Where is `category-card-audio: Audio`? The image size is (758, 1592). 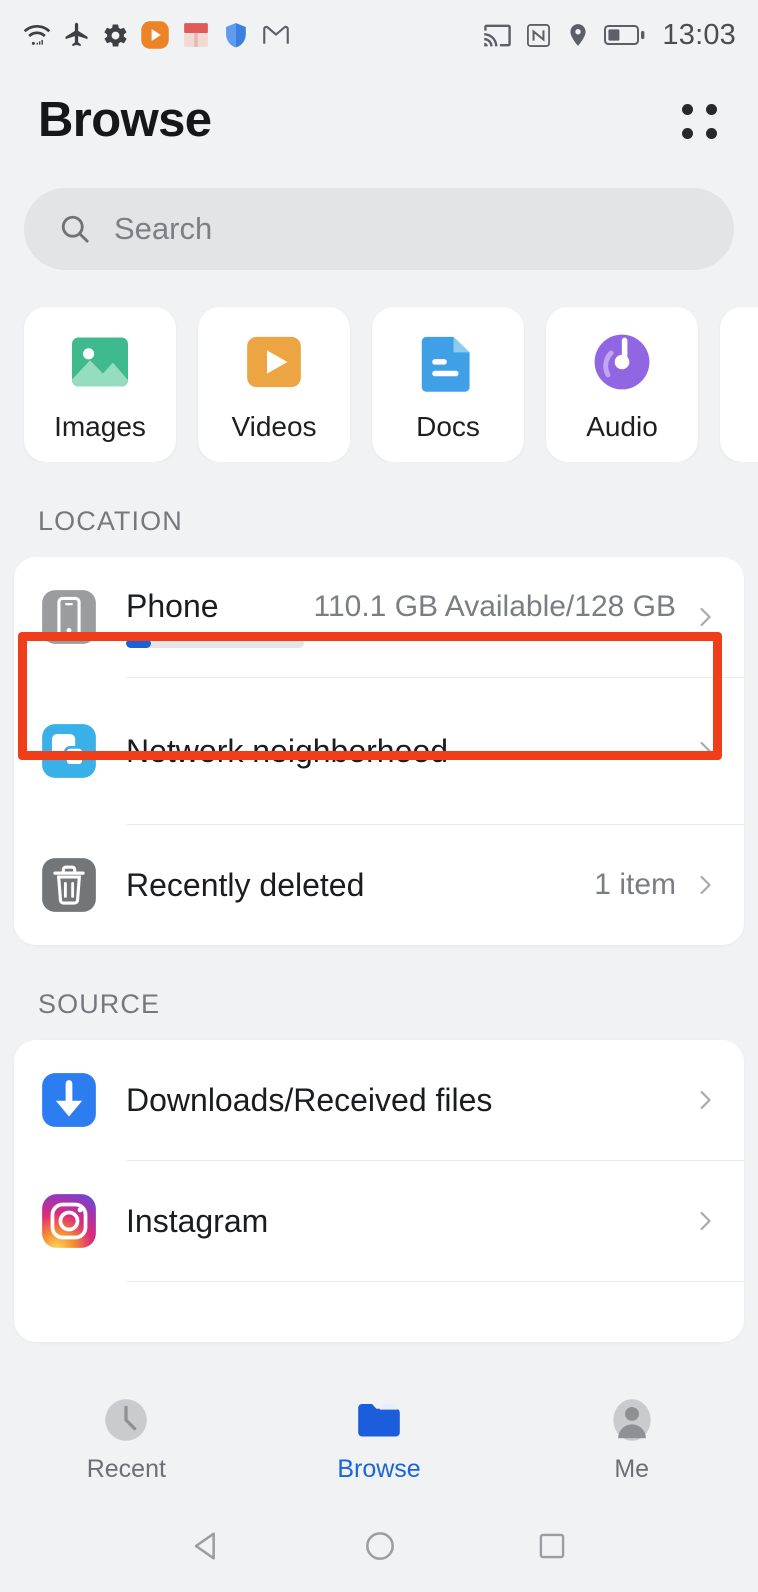 category-card-audio: Audio is located at coordinates (622, 384).